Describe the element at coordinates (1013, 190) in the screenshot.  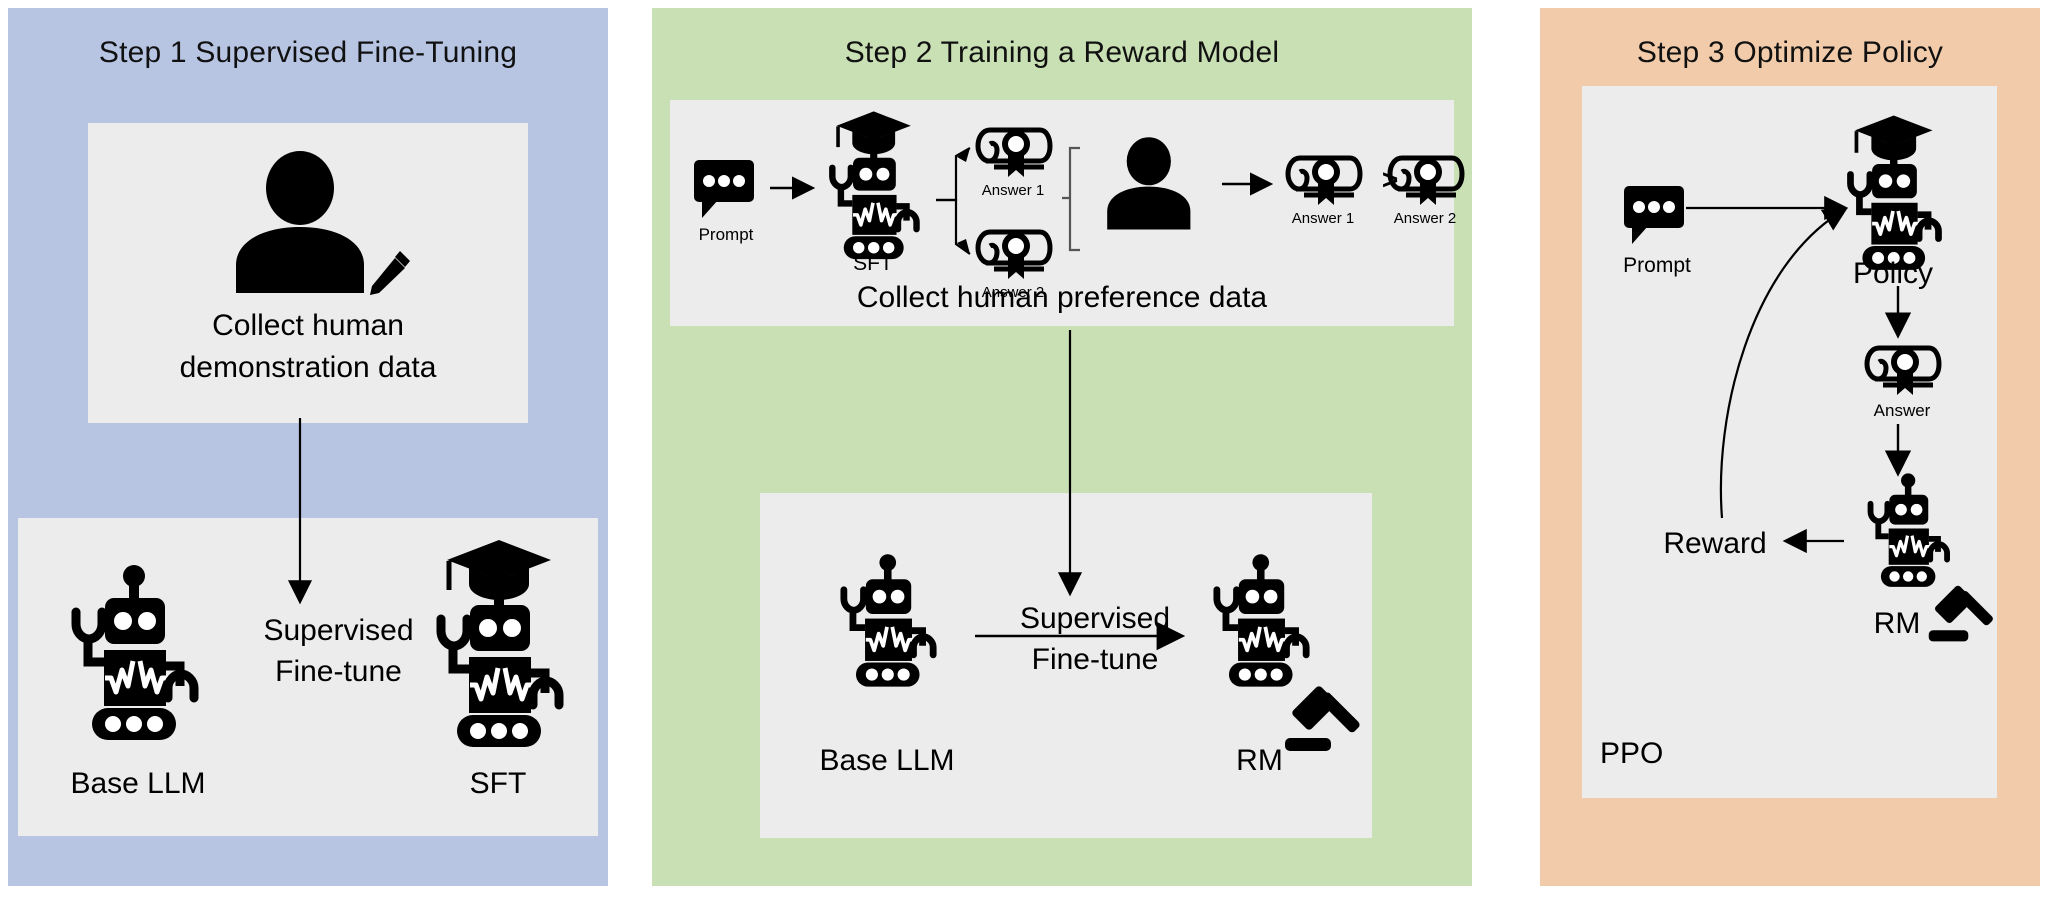
I see `panel-2-answer-1-label: Answer 1` at that location.